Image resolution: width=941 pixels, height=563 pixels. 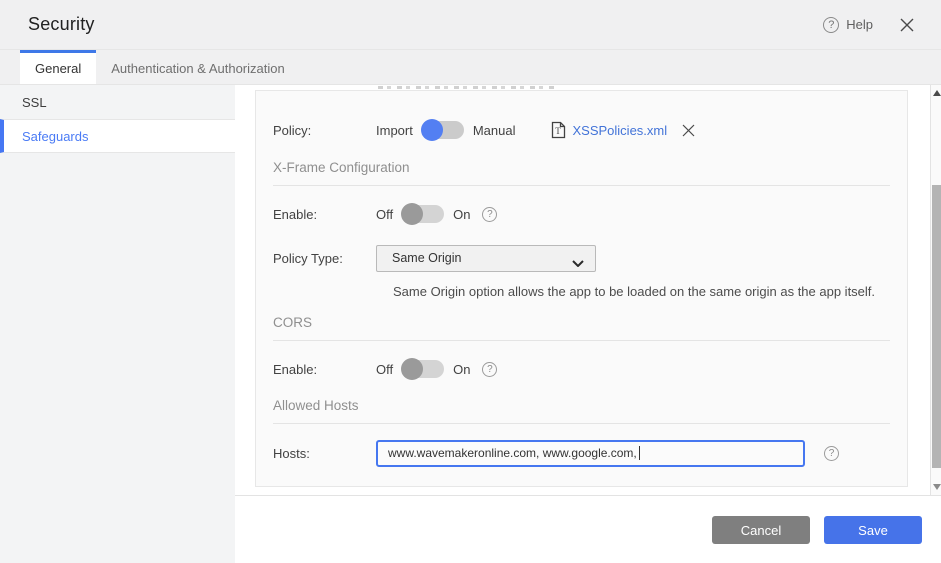 What do you see at coordinates (688, 130) in the screenshot?
I see `remove-file-icon` at bounding box center [688, 130].